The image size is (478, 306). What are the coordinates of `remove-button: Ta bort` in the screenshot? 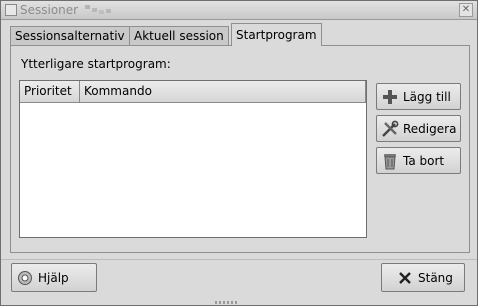 It's located at (418, 160).